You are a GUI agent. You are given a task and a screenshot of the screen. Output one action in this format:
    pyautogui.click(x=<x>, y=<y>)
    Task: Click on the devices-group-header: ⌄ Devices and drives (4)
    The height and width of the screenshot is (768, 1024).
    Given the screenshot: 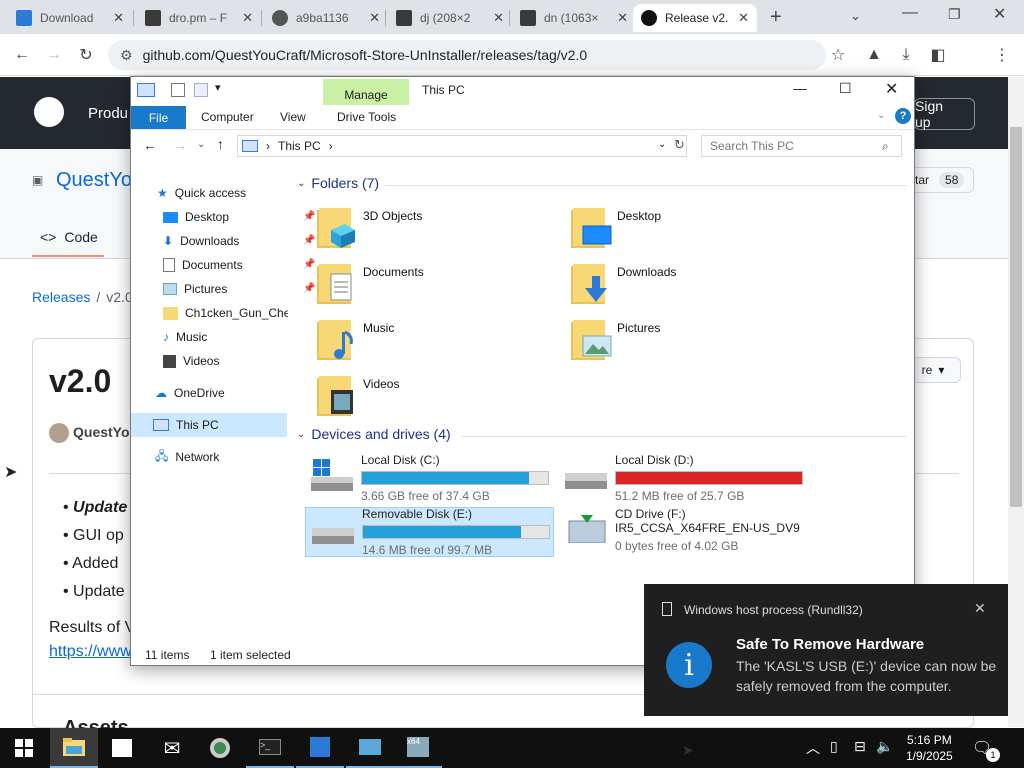 What is the action you would take?
    pyautogui.click(x=374, y=434)
    